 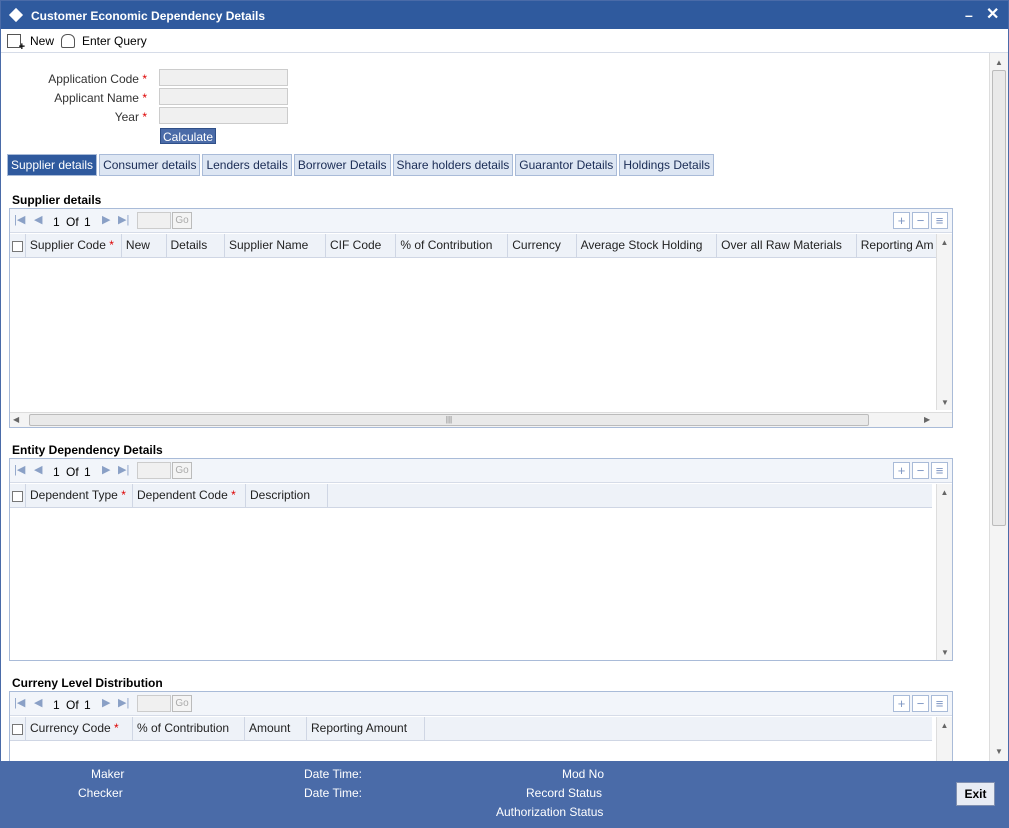 I want to click on year-input, so click(x=223, y=115).